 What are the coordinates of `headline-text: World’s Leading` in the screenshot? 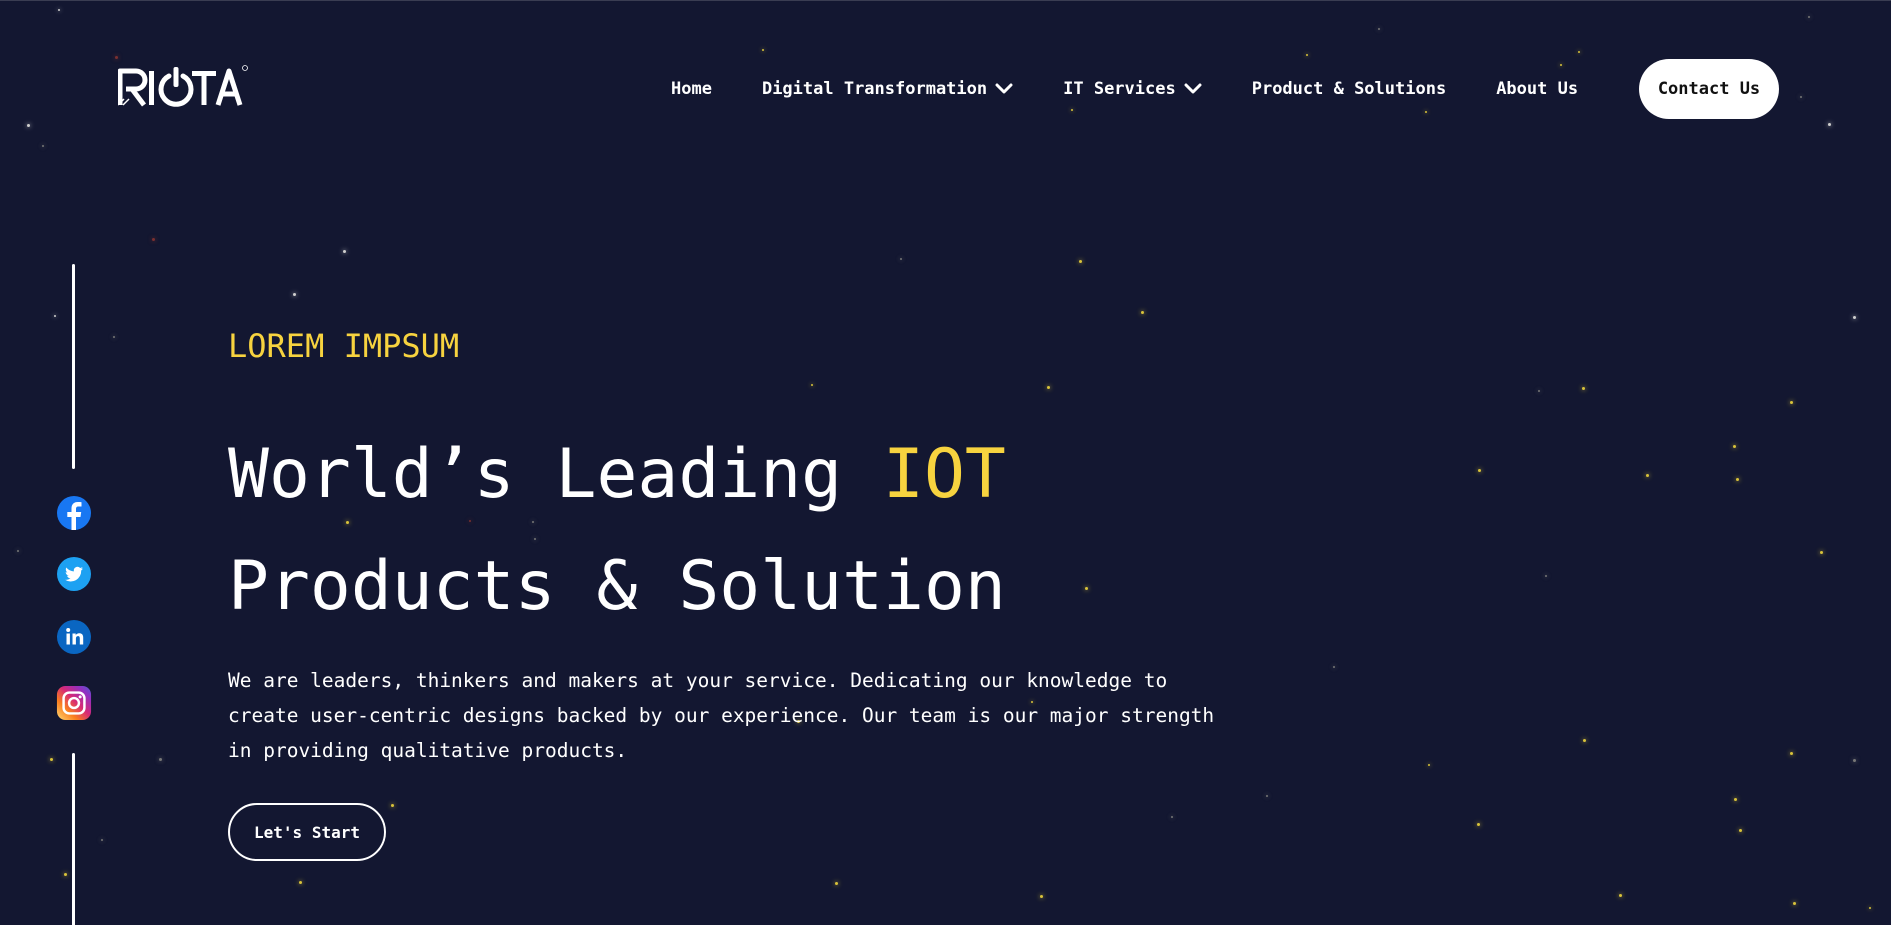 It's located at (556, 474).